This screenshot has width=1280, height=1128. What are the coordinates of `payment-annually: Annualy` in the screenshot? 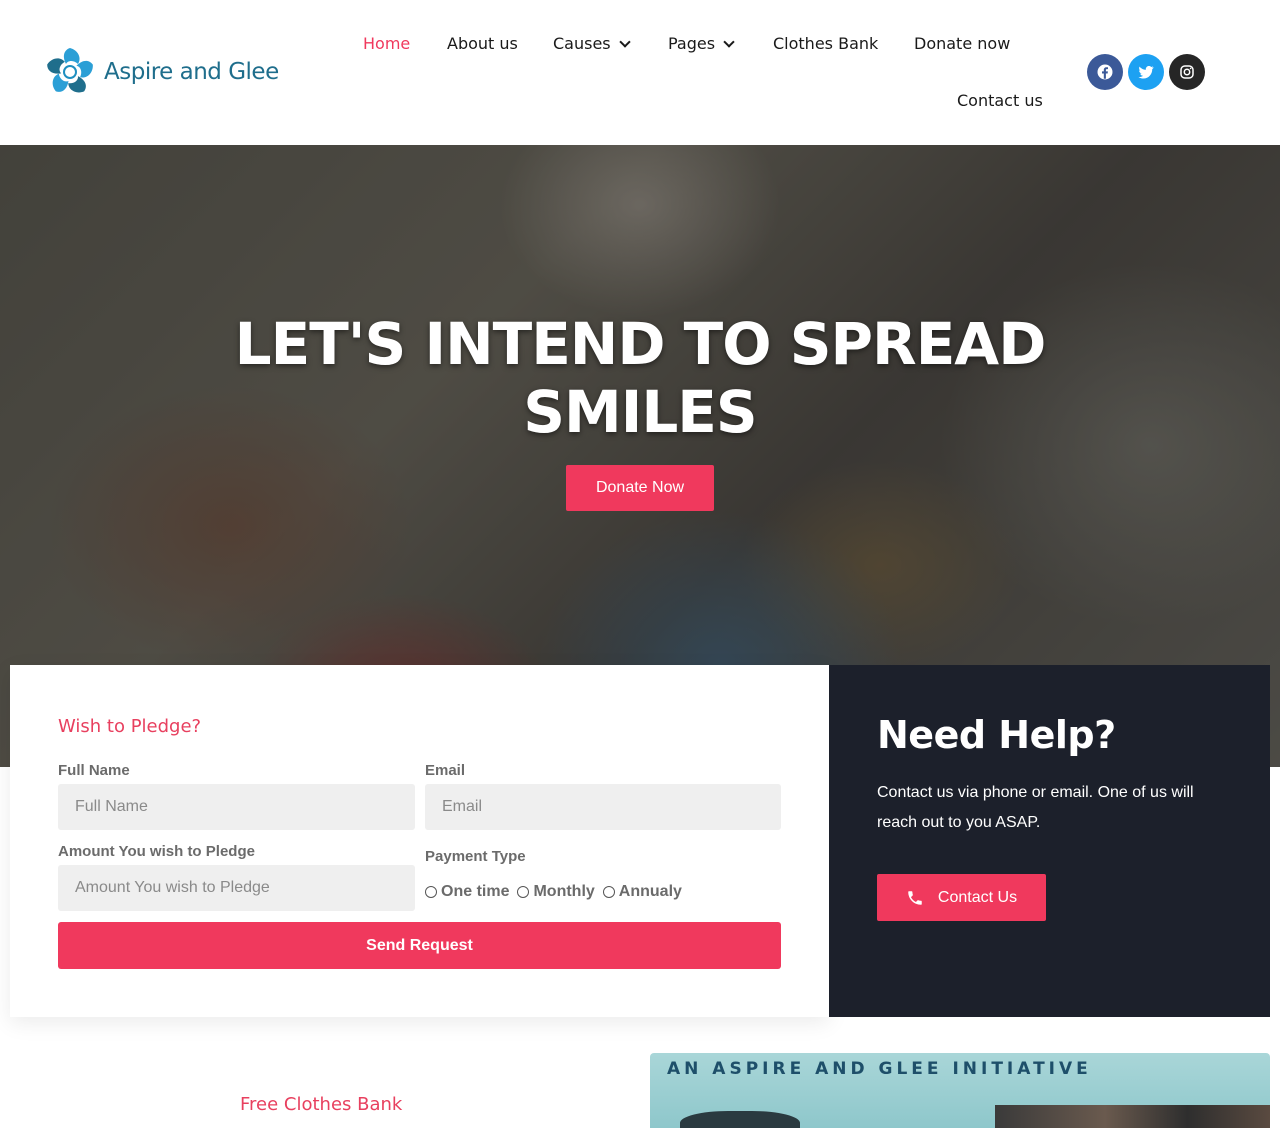 It's located at (642, 892).